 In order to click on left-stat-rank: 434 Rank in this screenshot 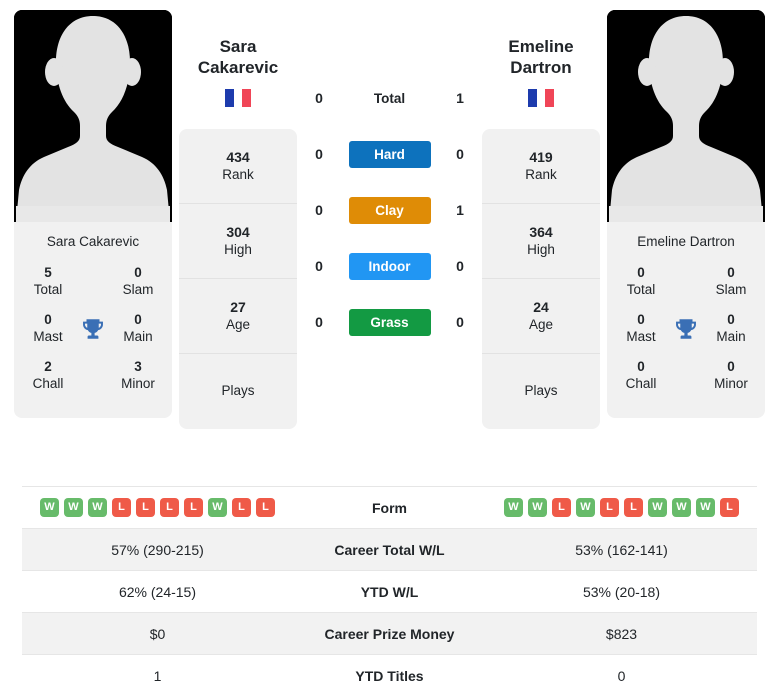, I will do `click(238, 166)`.